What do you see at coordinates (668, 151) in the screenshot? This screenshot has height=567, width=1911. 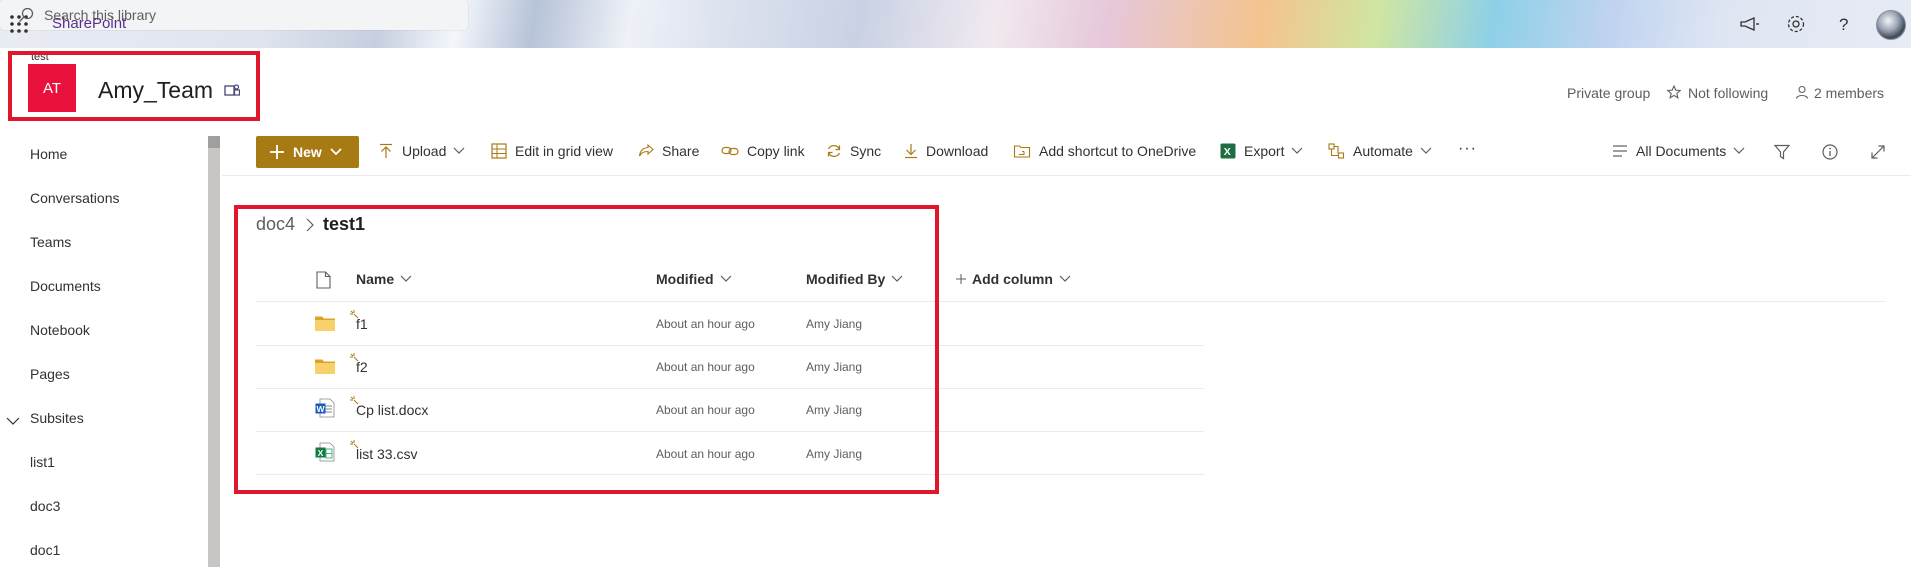 I see `share-button: Share` at bounding box center [668, 151].